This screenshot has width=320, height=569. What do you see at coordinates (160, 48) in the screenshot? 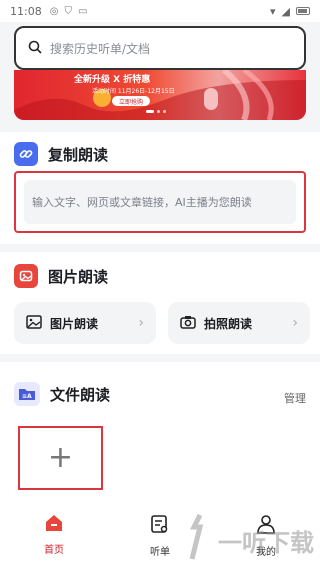
I see `search-bar: 搜索历史听单/文档` at bounding box center [160, 48].